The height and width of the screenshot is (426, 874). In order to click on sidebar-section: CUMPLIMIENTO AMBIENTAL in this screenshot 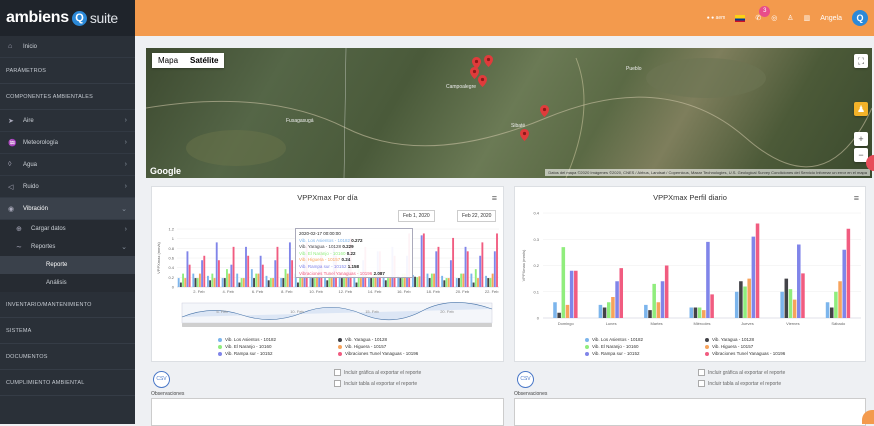, I will do `click(67, 383)`.